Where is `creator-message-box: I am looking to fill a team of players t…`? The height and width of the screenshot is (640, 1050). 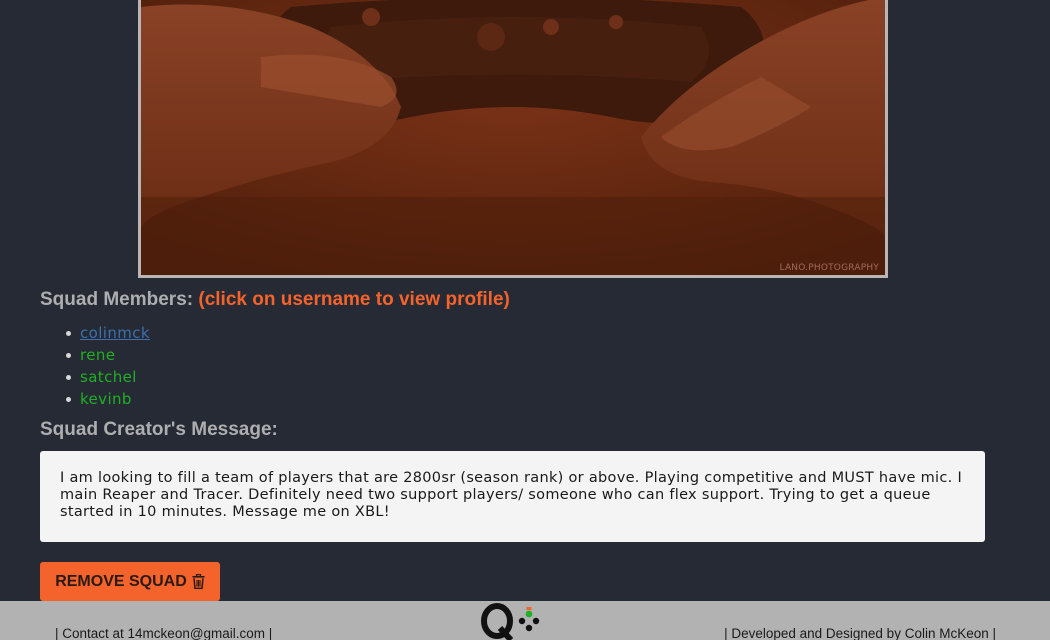 creator-message-box: I am looking to fill a team of players t… is located at coordinates (512, 496).